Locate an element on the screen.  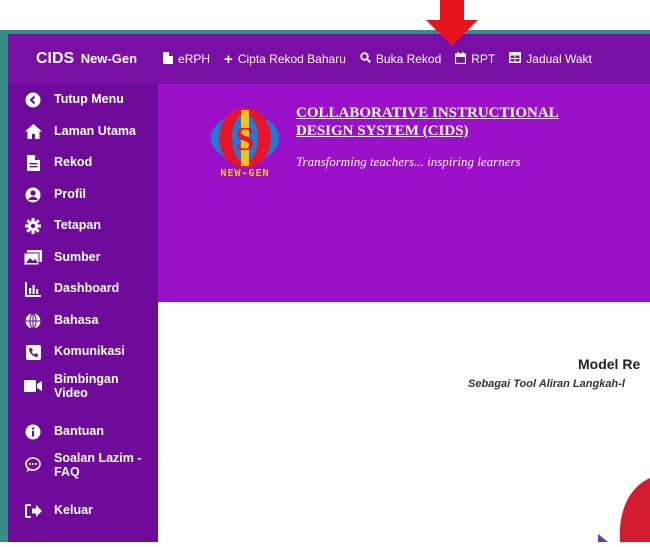
sidebar-item-label: Bahasa is located at coordinates (76, 319).